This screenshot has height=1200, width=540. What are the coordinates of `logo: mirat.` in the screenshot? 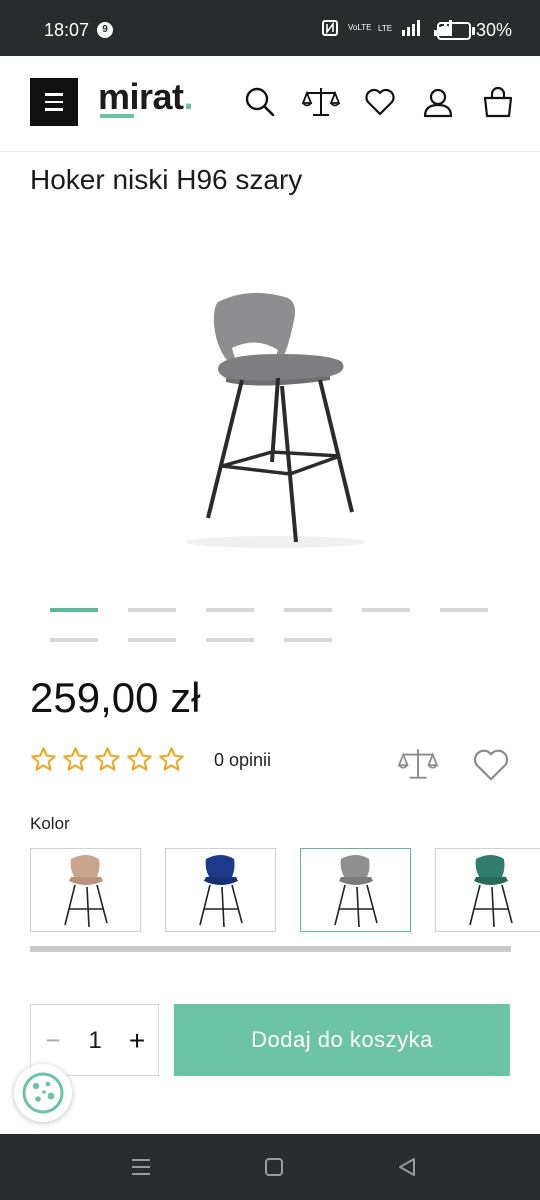 It's located at (146, 97).